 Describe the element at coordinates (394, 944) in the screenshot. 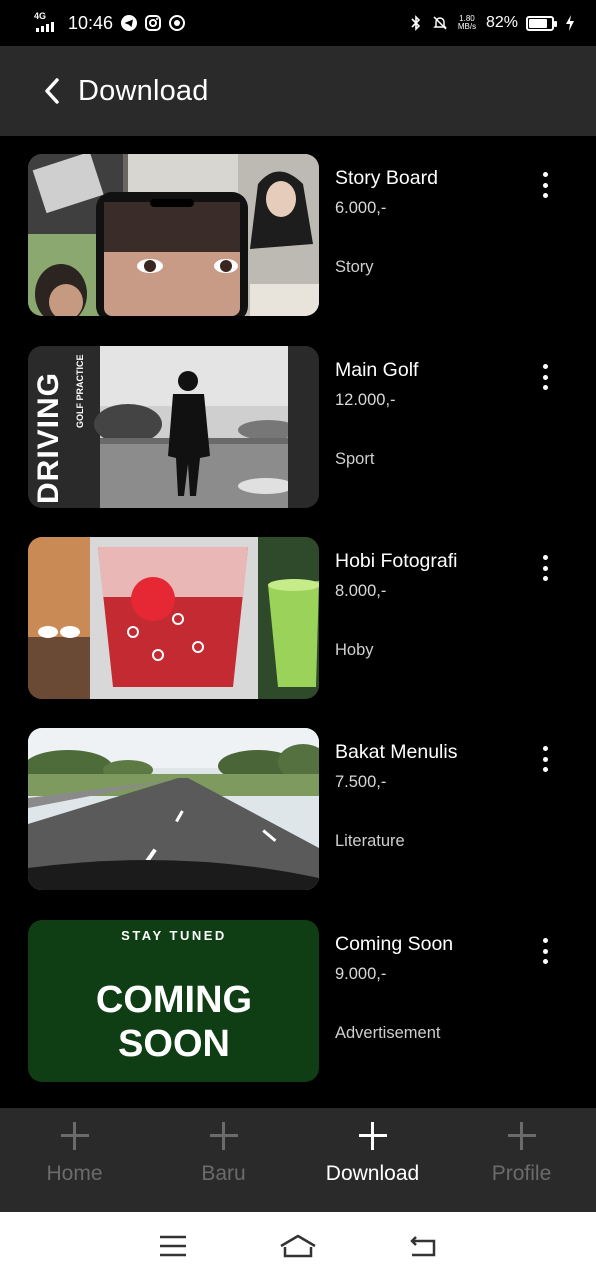

I see `item-title: Coming Soon` at that location.